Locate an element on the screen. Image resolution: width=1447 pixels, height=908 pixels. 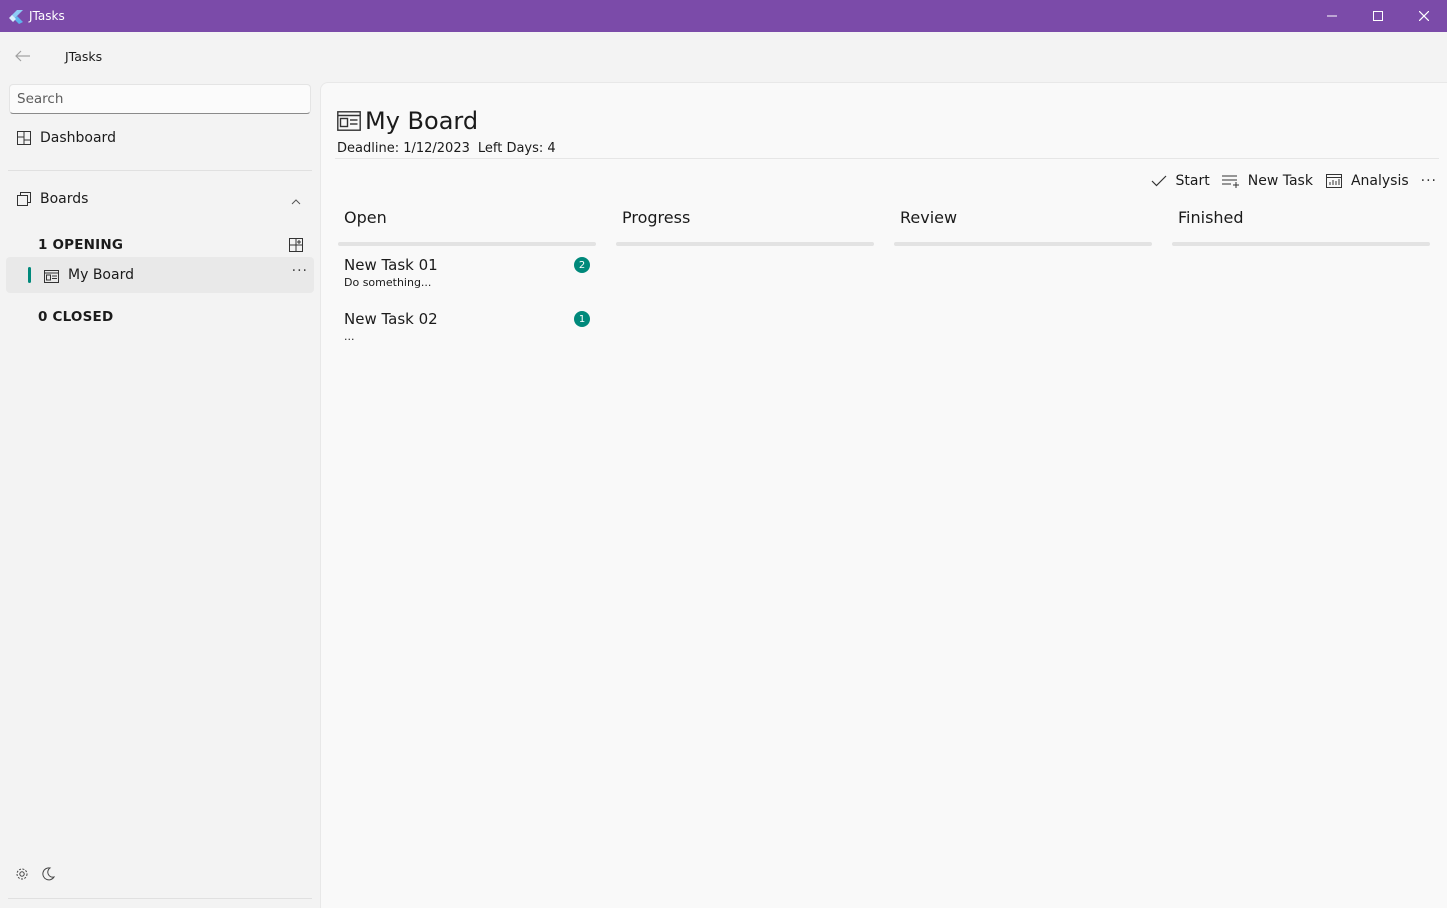
board-meta: Deadline: 1/12/2023 Left Days: 4 is located at coordinates (446, 148).